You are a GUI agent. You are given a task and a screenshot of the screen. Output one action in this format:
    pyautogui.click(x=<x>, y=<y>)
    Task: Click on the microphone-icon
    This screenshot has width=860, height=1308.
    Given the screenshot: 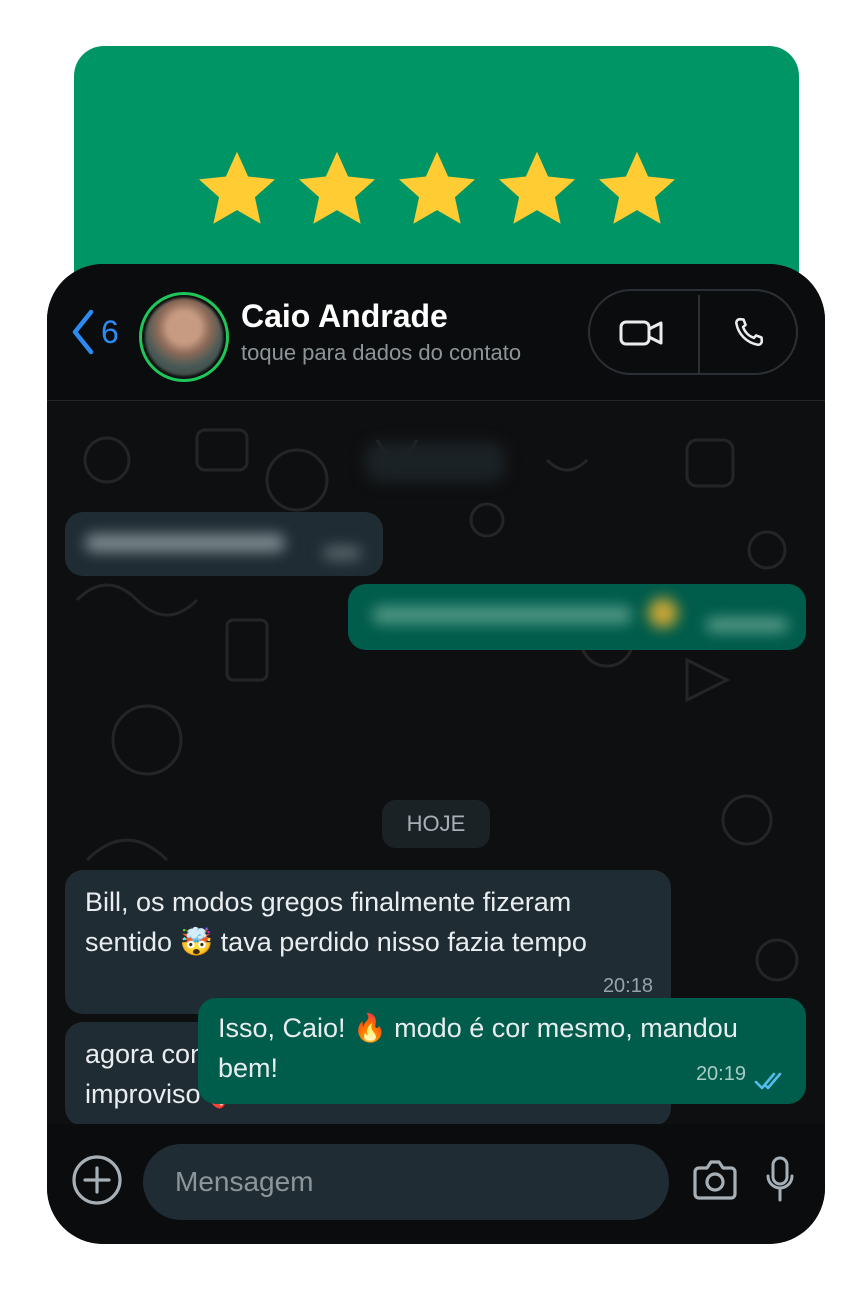 What is the action you would take?
    pyautogui.click(x=780, y=1179)
    